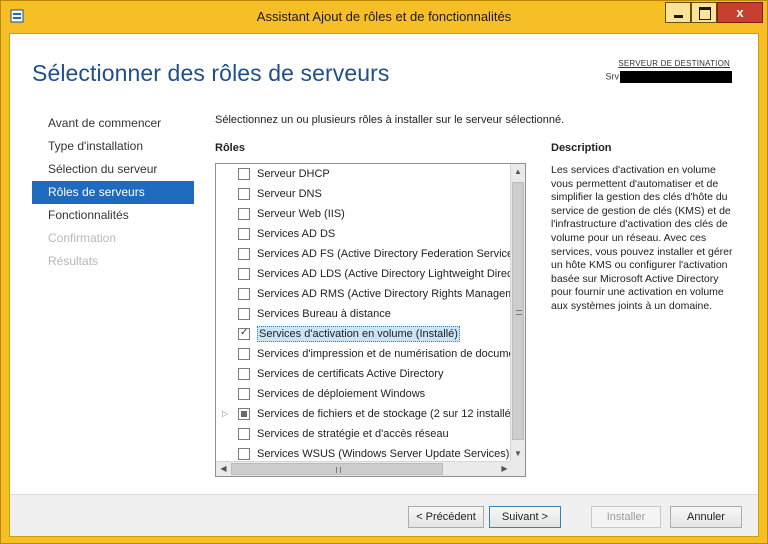 The height and width of the screenshot is (544, 768). What do you see at coordinates (73, 261) in the screenshot?
I see `nav-step-7: Résultats` at bounding box center [73, 261].